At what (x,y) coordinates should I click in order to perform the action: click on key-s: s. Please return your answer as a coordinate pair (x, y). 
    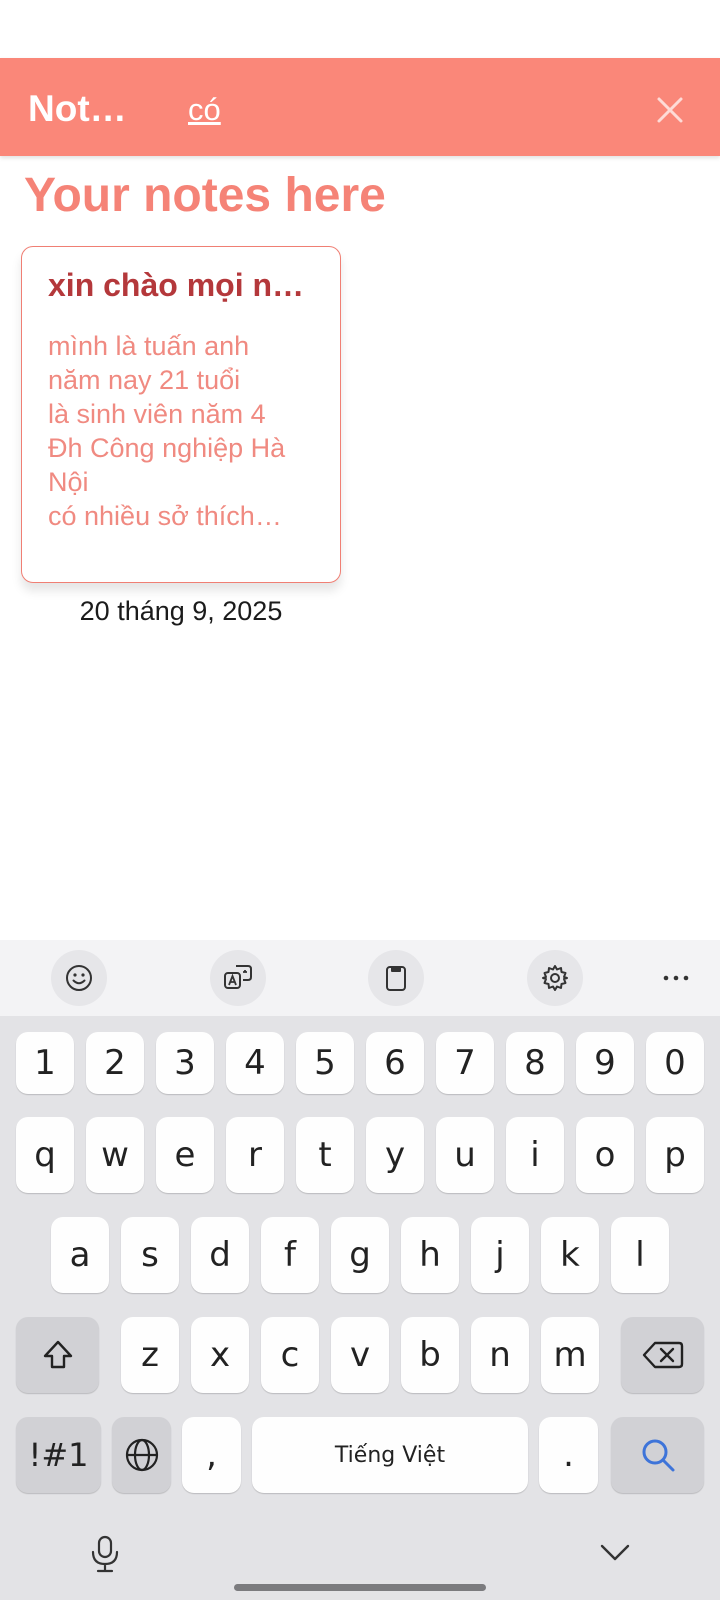
    Looking at the image, I should click on (150, 1255).